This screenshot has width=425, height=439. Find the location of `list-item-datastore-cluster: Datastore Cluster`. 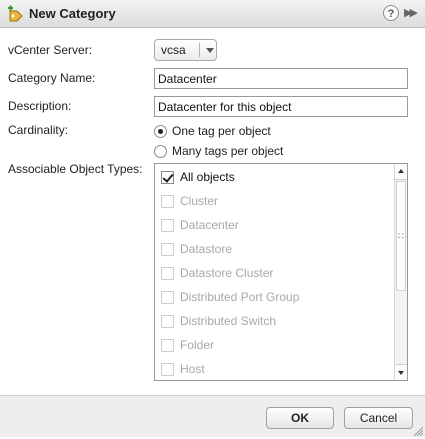

list-item-datastore-cluster: Datastore Cluster is located at coordinates (274, 273).